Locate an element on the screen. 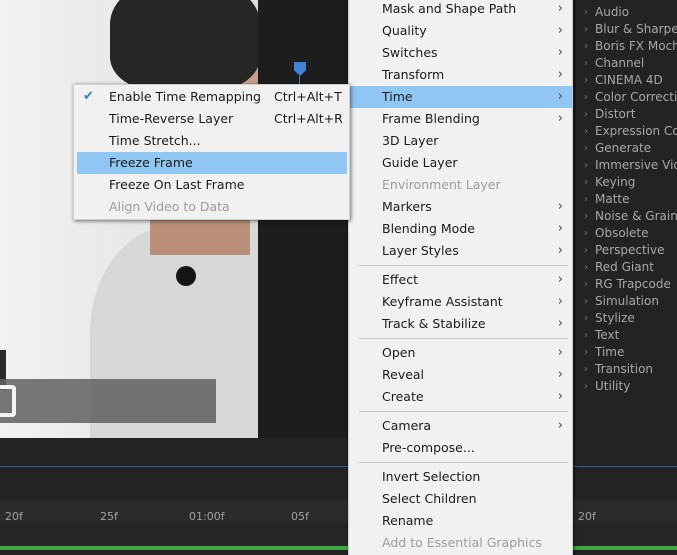  person-hair is located at coordinates (184, 45).